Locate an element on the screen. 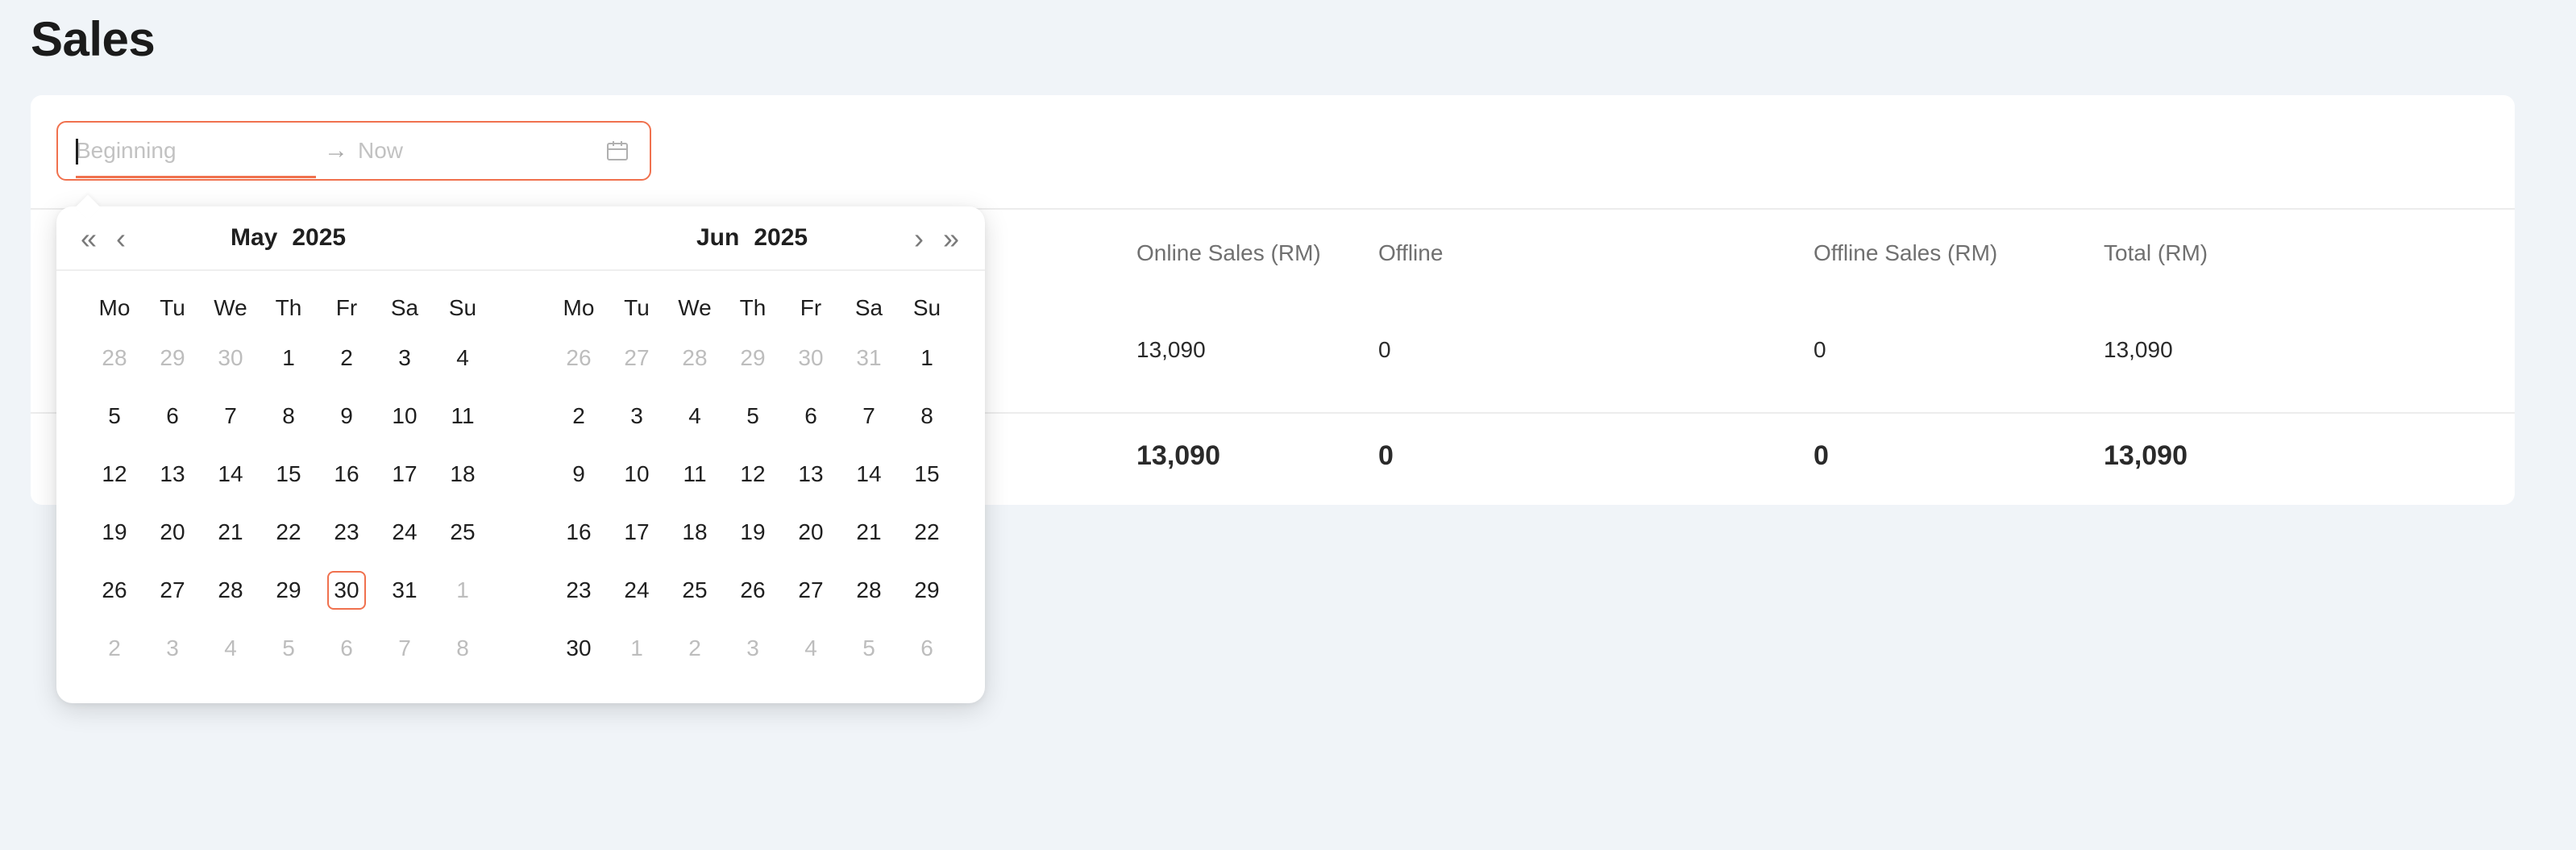  next-year-button: » is located at coordinates (951, 239).